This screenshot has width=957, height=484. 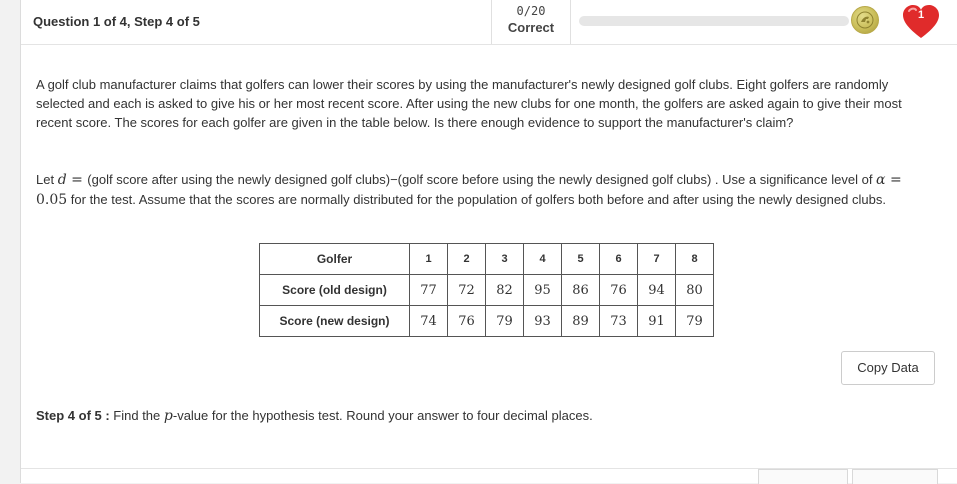 I want to click on golf-ball-coin-icon, so click(x=865, y=20).